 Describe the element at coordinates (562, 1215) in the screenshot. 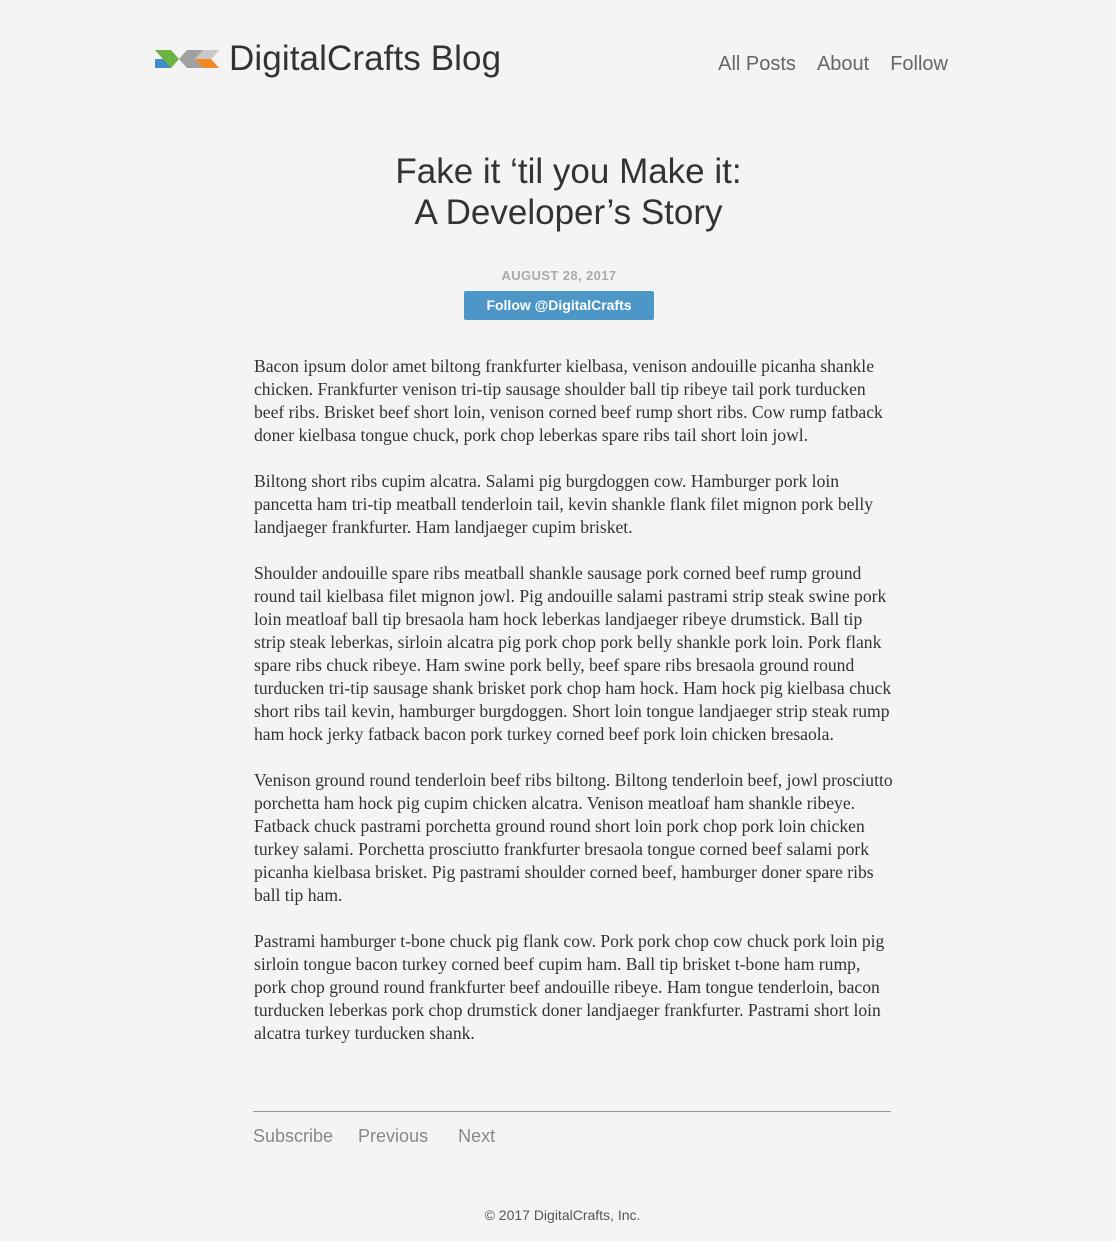

I see `copyright: © 2017 DigitalCrafts, Inc.` at that location.